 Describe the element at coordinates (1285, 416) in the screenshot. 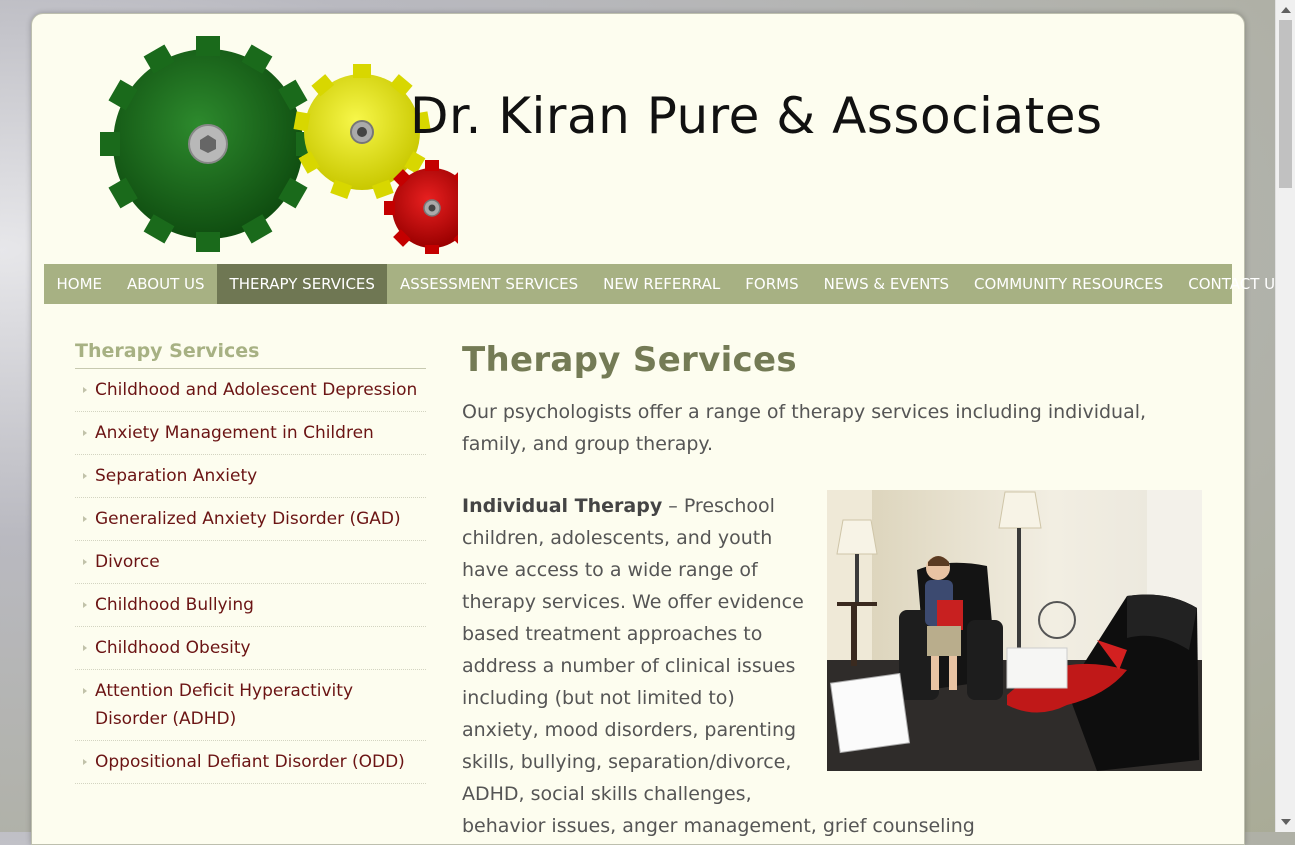

I see `vertical-scrollbar` at that location.